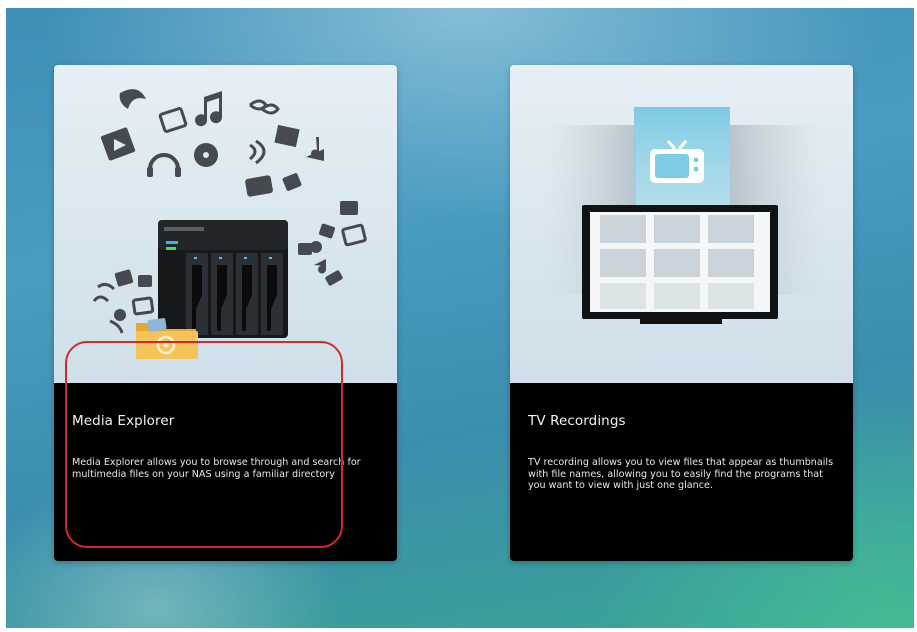 This screenshot has width=917, height=632. I want to click on tv-recordings-title: TV Recordings, so click(577, 421).